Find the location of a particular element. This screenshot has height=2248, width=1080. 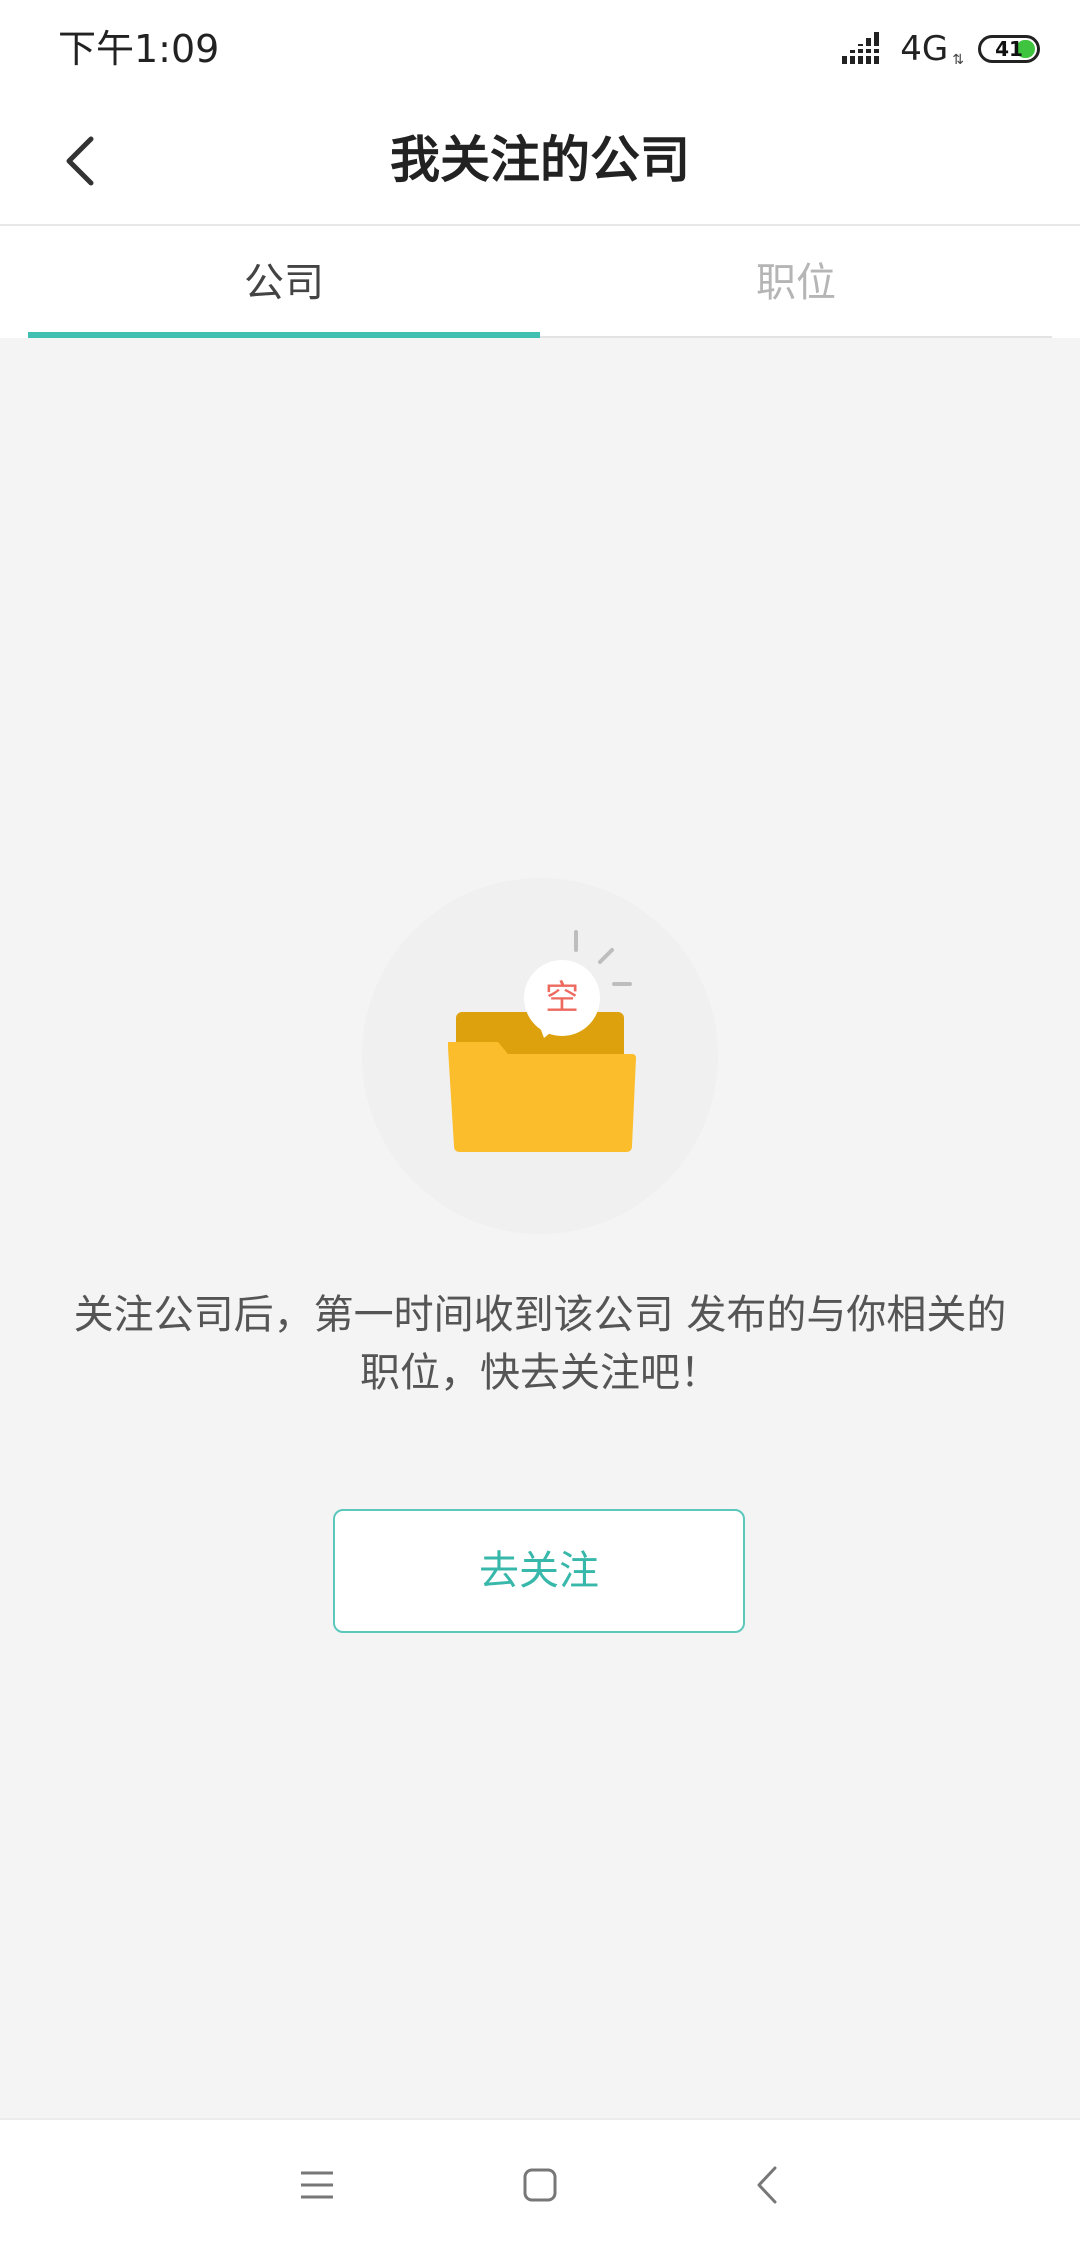

empty-message-line-2: 职位，快去关注吧！ is located at coordinates (540, 1373).